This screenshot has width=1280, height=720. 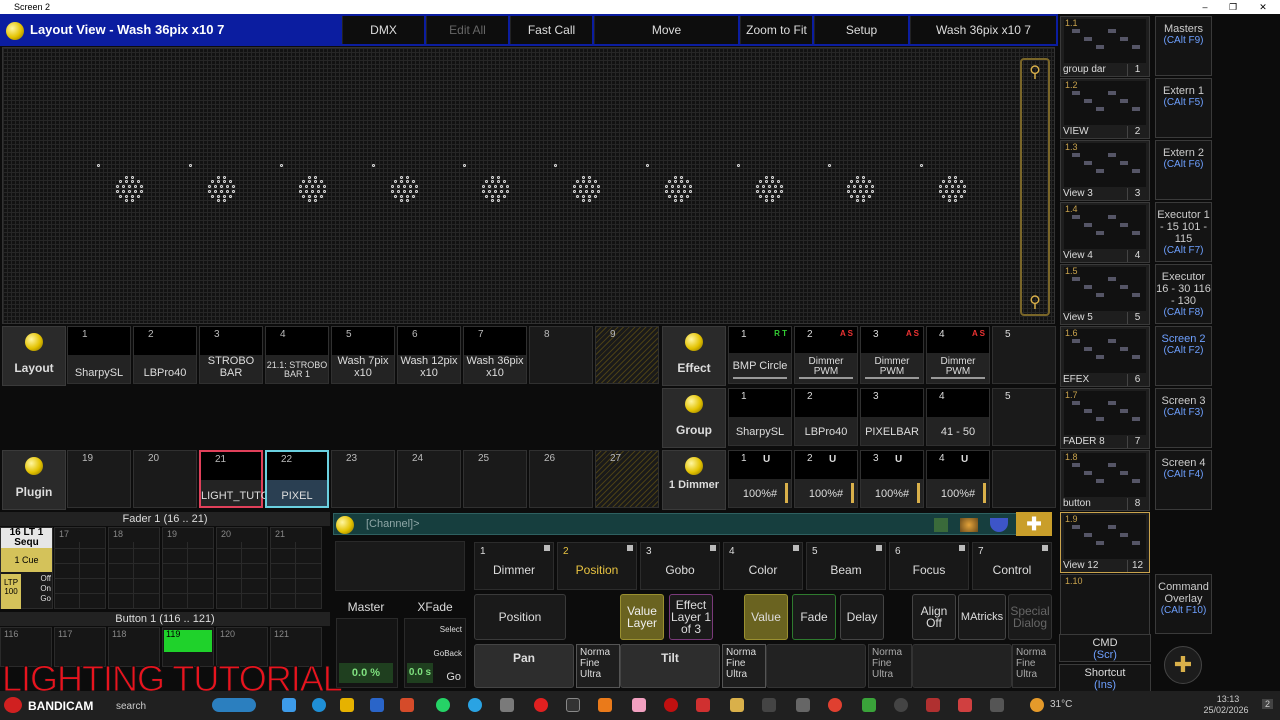 What do you see at coordinates (861, 30) in the screenshot?
I see `setup-button: Setup` at bounding box center [861, 30].